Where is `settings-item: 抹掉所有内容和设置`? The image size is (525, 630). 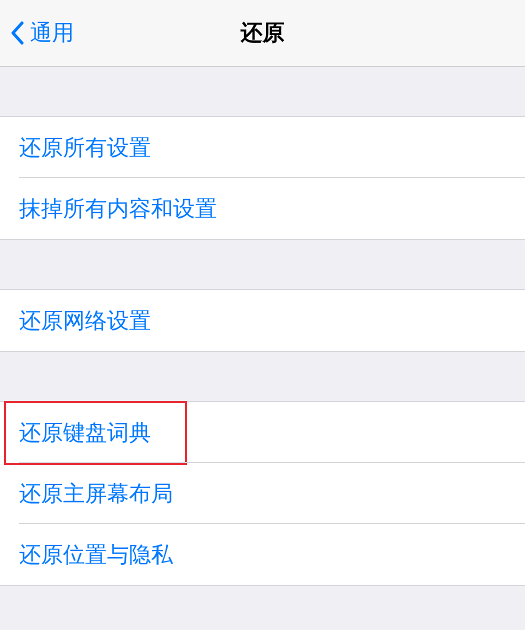 settings-item: 抹掉所有内容和设置 is located at coordinates (262, 208).